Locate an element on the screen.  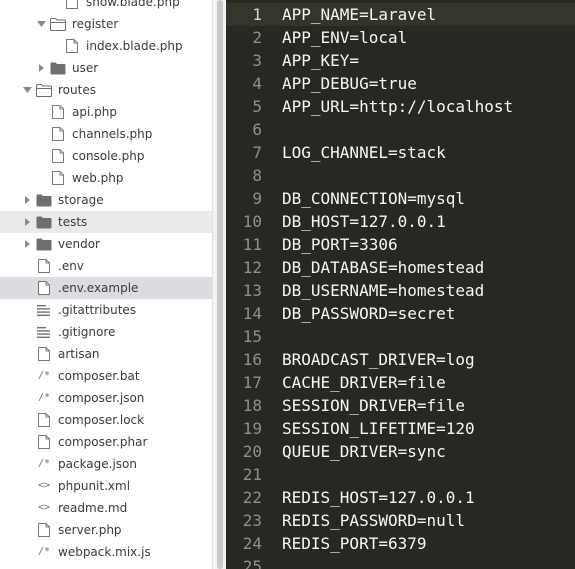
sidebar-scrollbar is located at coordinates (219, 284).